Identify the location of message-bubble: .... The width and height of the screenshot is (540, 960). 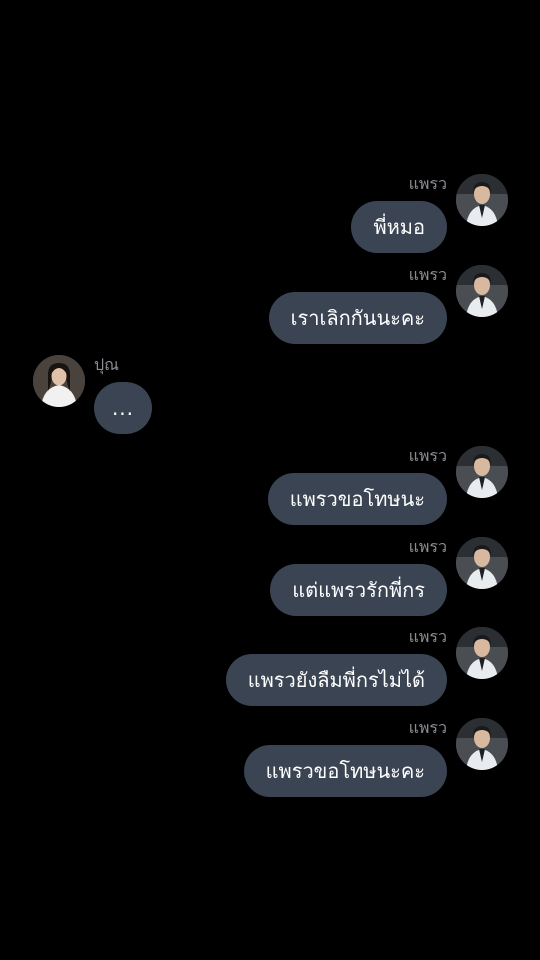
(123, 408).